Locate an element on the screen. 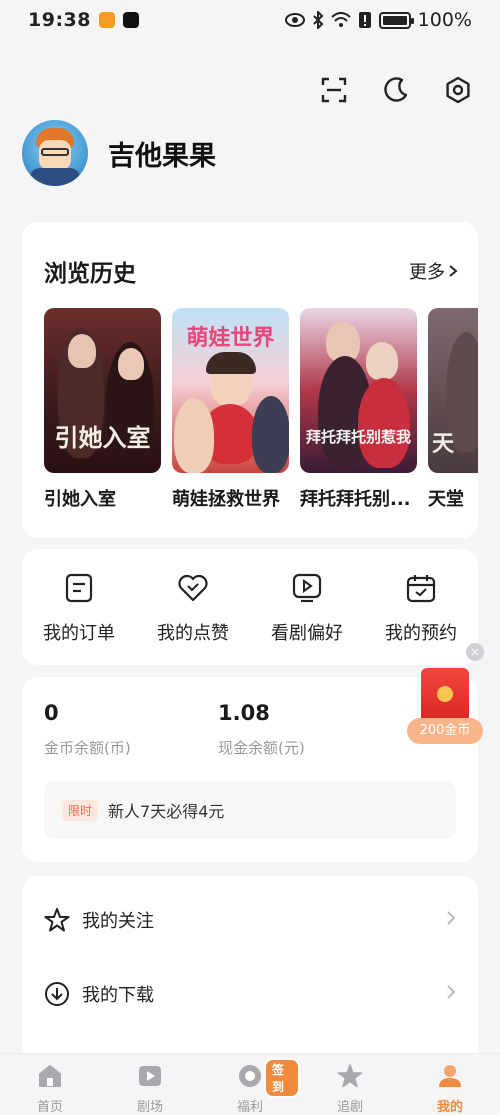 Image resolution: width=500 pixels, height=1115 pixels. profile-header: 吉他果果 is located at coordinates (119, 153).